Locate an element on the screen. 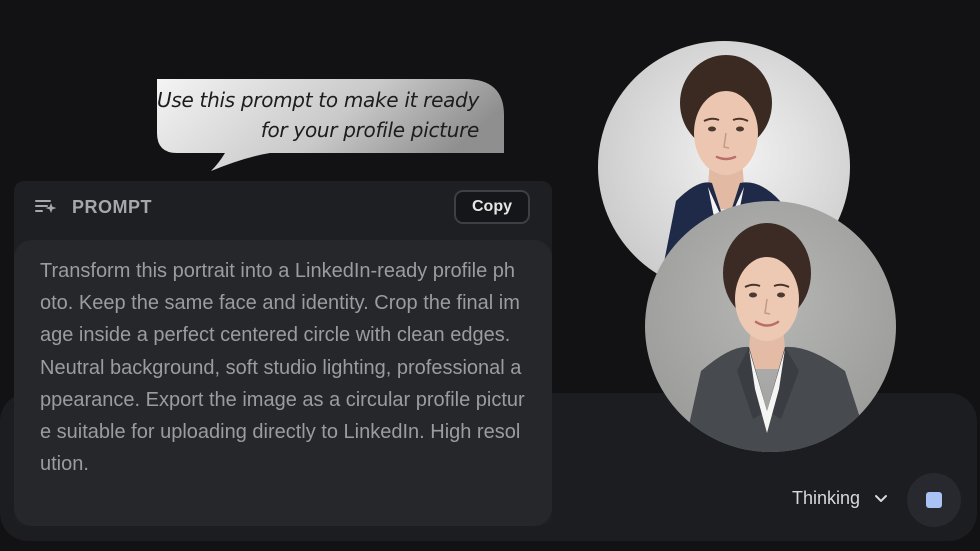 The image size is (980, 551). prompt-title: PROMPT is located at coordinates (112, 207).